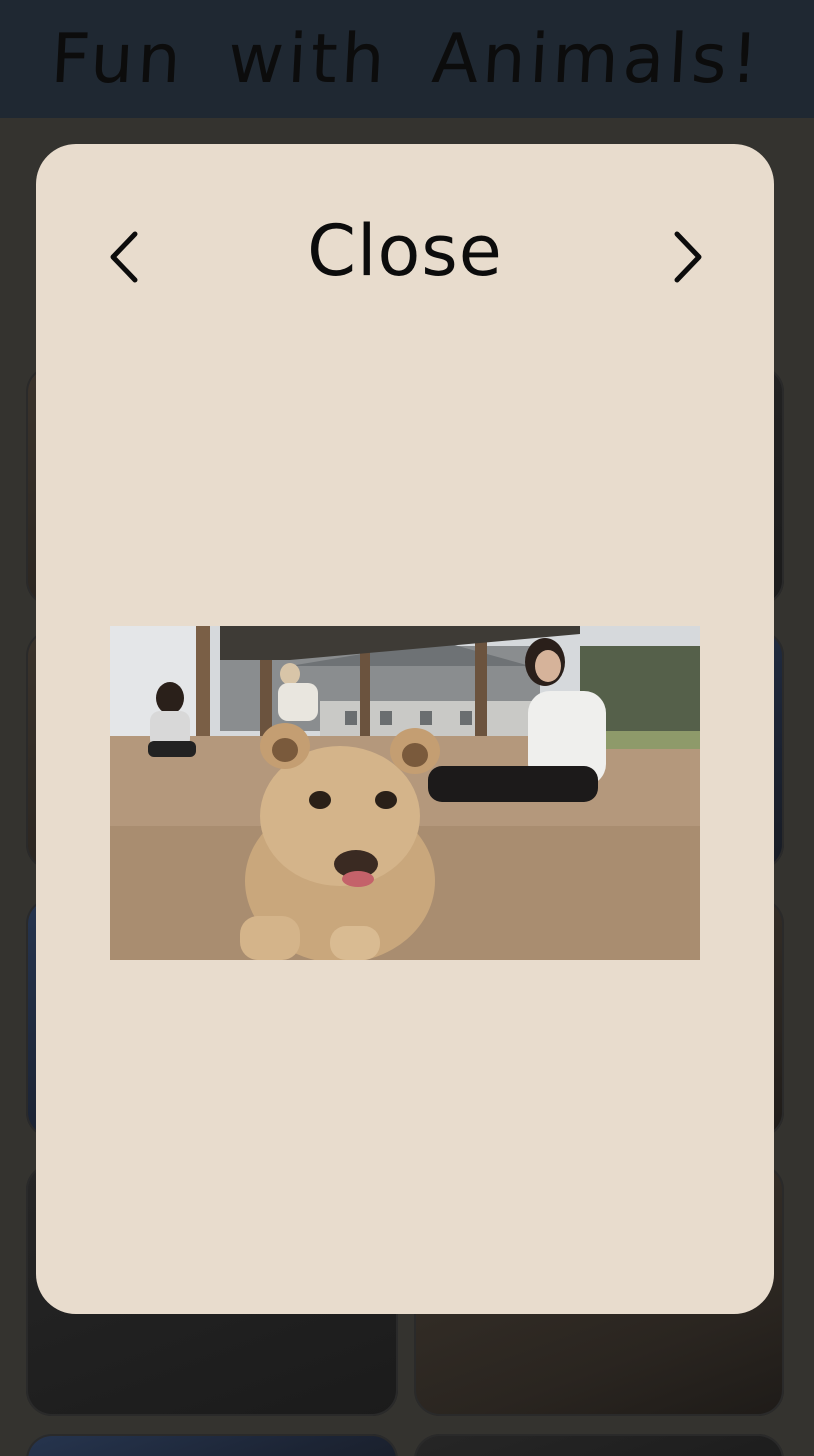  Describe the element at coordinates (405, 251) in the screenshot. I see `close-label: Close` at that location.